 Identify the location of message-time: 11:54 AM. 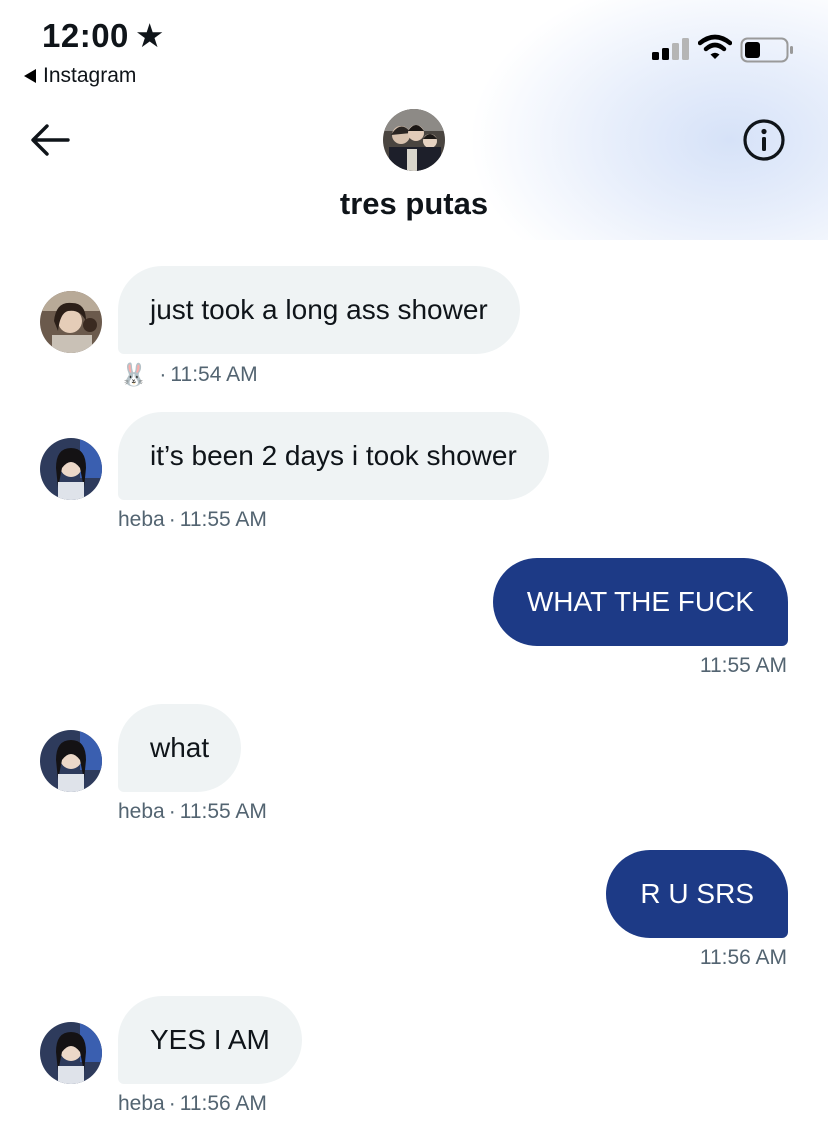
(214, 374).